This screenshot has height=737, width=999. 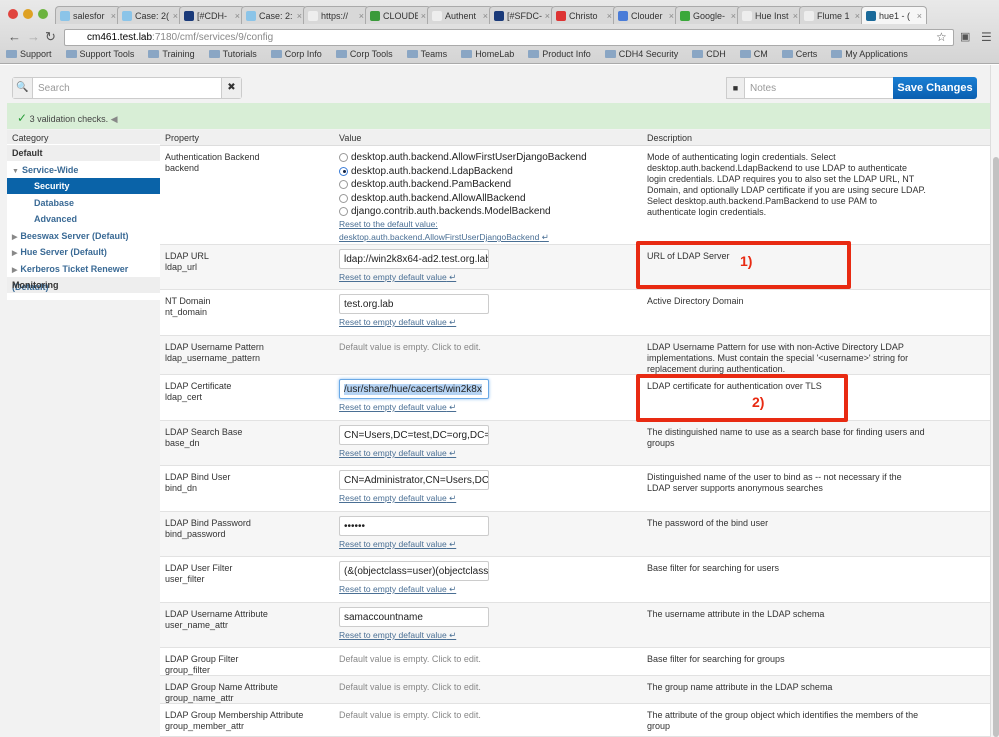 What do you see at coordinates (460, 15) in the screenshot?
I see `browser-tab: Authent ×` at bounding box center [460, 15].